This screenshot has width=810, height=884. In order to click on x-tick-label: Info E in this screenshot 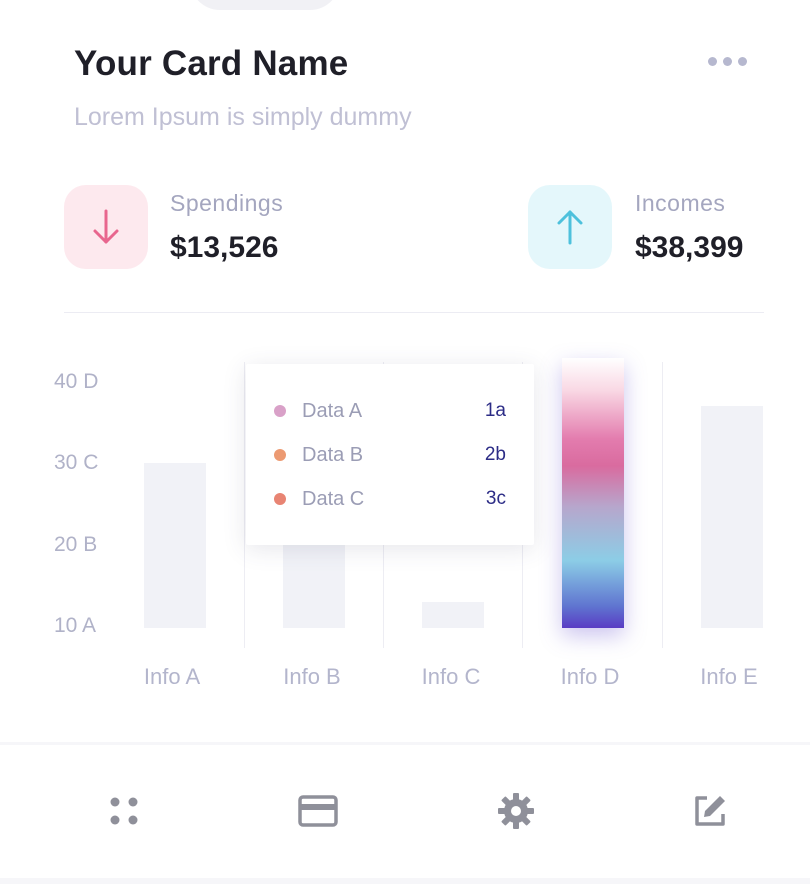, I will do `click(729, 676)`.